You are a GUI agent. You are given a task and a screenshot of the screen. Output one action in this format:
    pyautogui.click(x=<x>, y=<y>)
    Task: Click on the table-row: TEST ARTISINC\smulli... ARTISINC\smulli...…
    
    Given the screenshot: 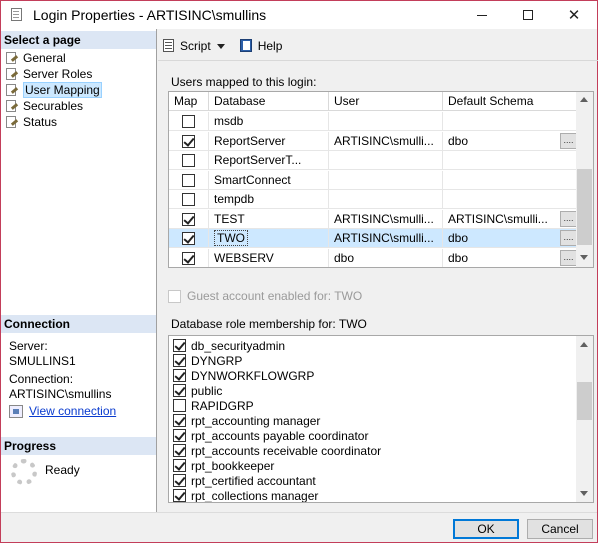 What is the action you would take?
    pyautogui.click(x=373, y=219)
    